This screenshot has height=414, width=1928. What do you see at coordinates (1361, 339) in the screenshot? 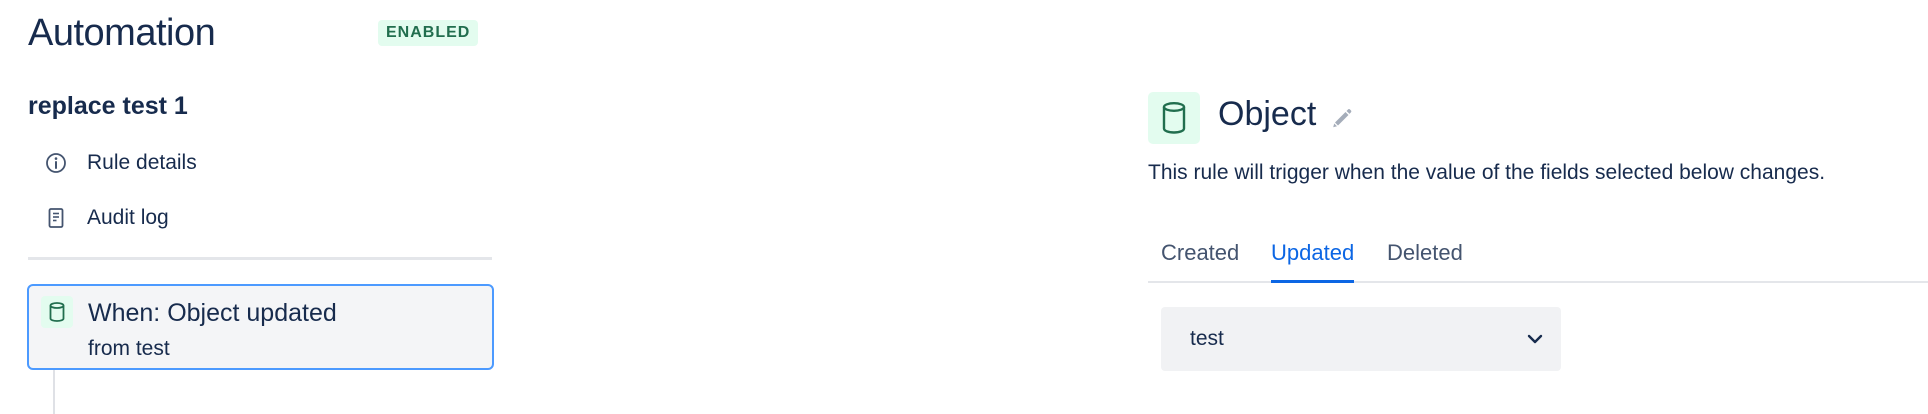
I see `field-select: test` at bounding box center [1361, 339].